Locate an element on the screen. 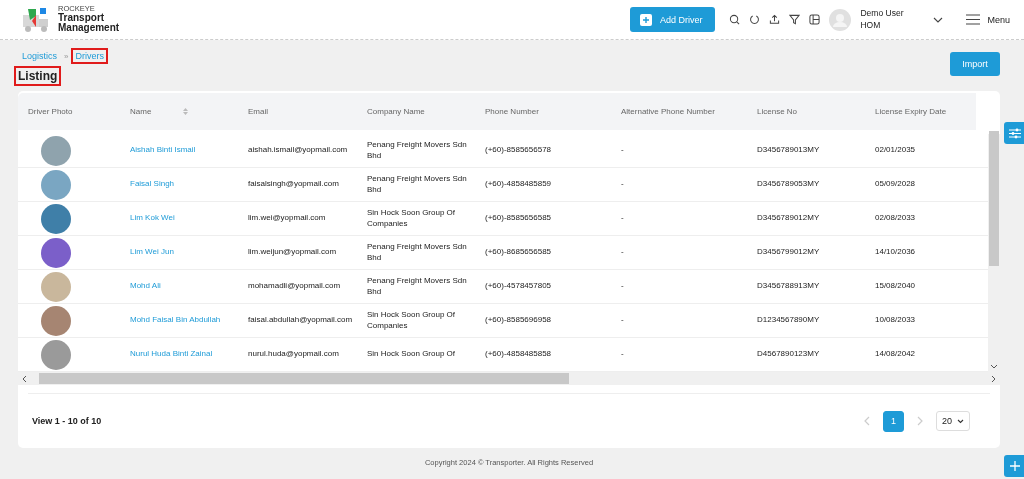 Image resolution: width=1024 pixels, height=479 pixels. table-cell: 10/08/2033 is located at coordinates (895, 320).